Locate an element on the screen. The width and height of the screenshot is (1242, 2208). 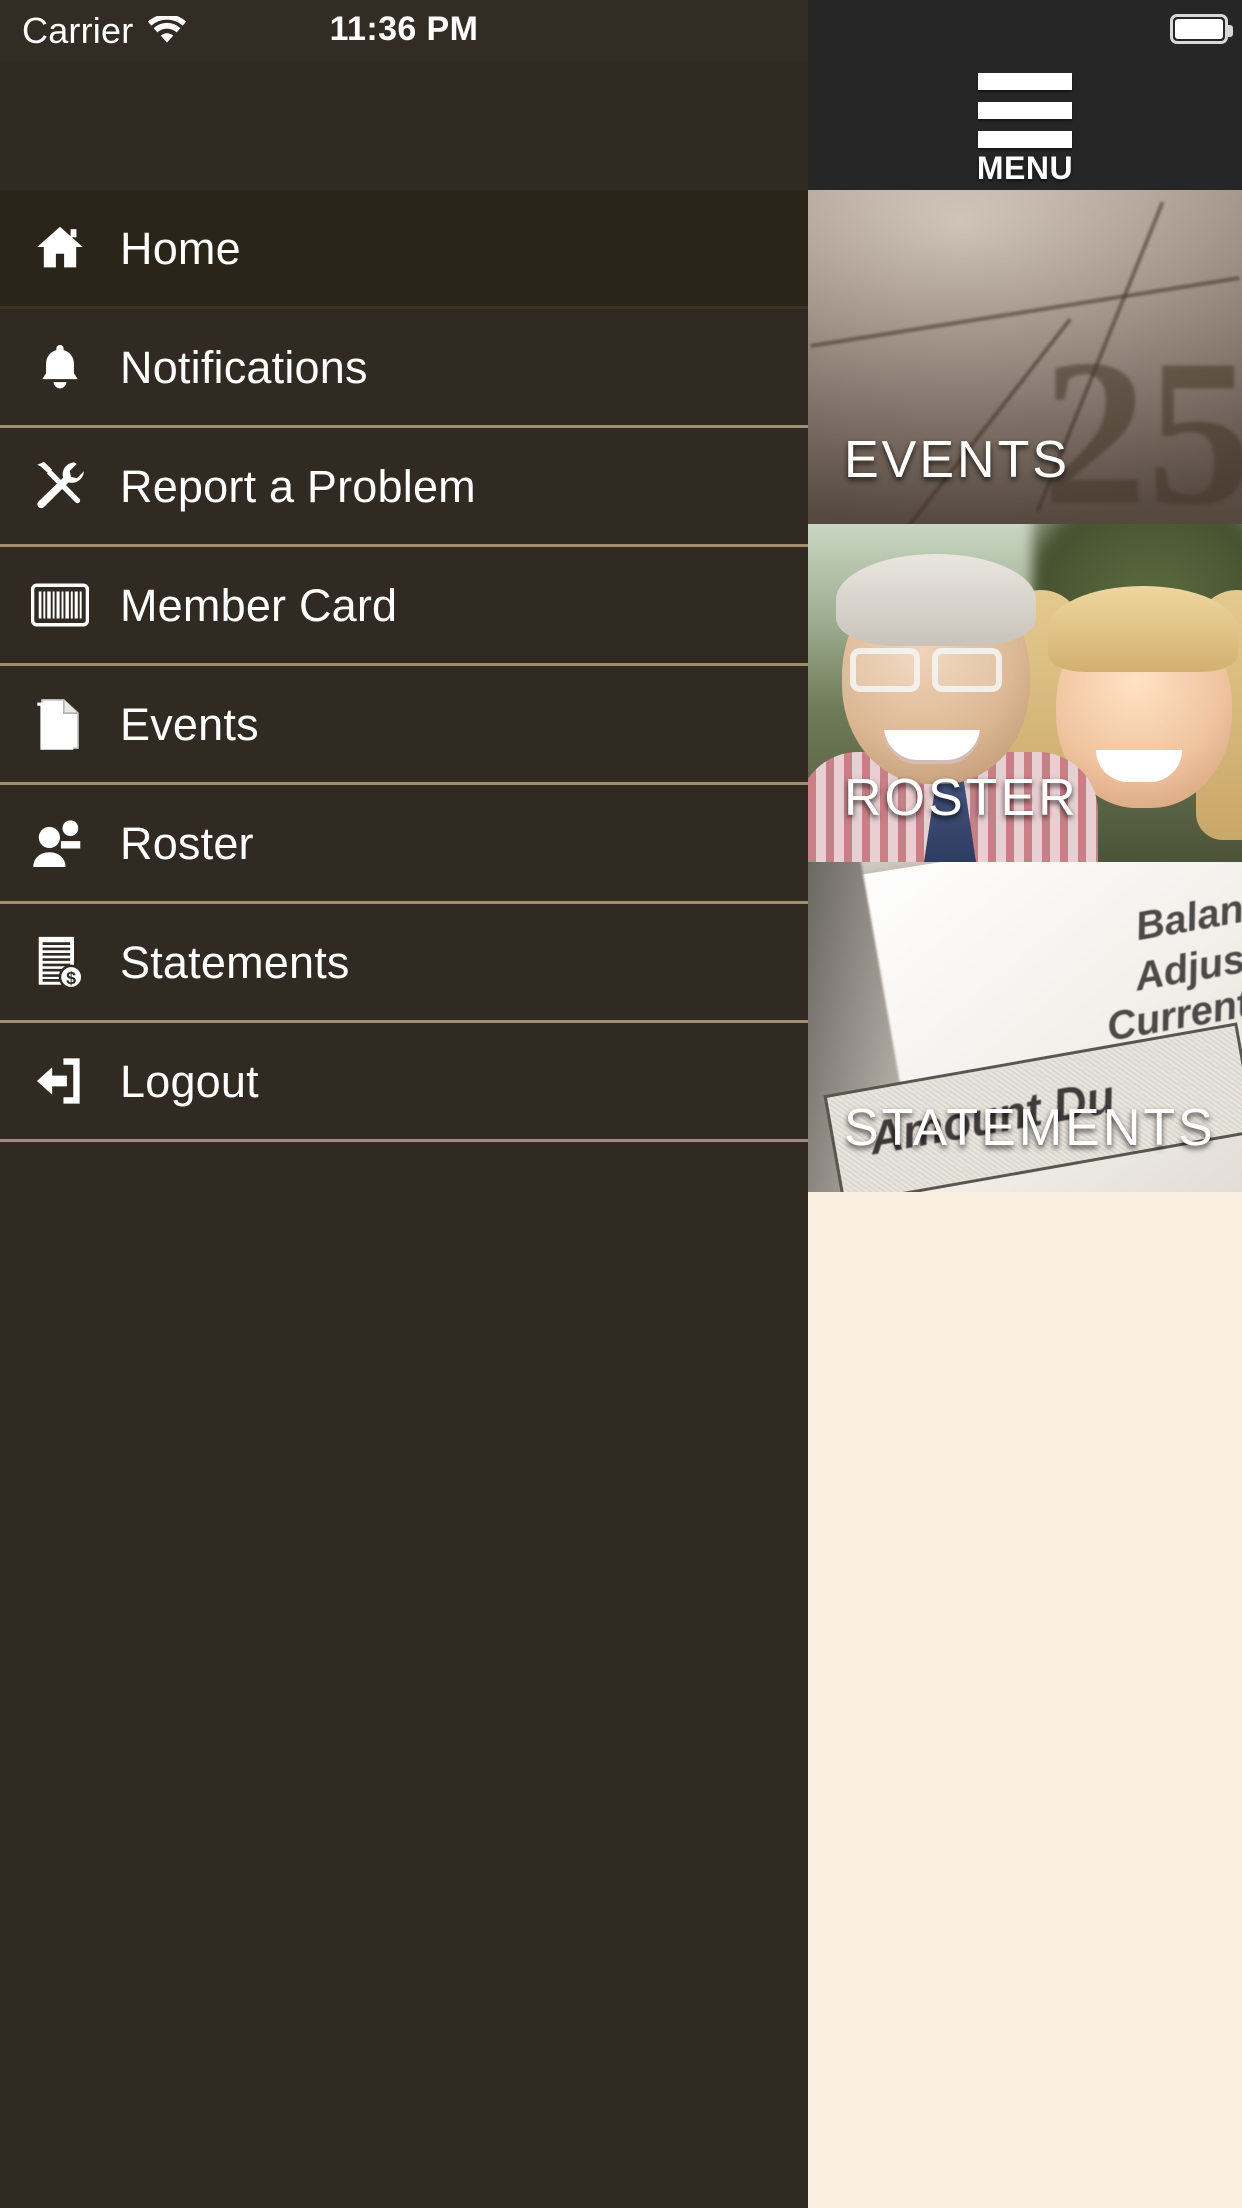
tile-roster: ROSTER is located at coordinates (1025, 693).